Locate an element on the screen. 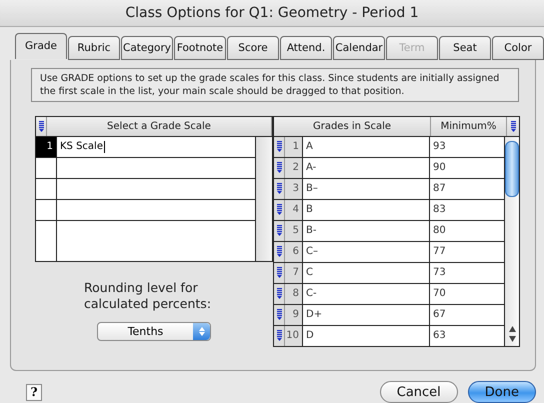  grade-cell: B– is located at coordinates (366, 188).